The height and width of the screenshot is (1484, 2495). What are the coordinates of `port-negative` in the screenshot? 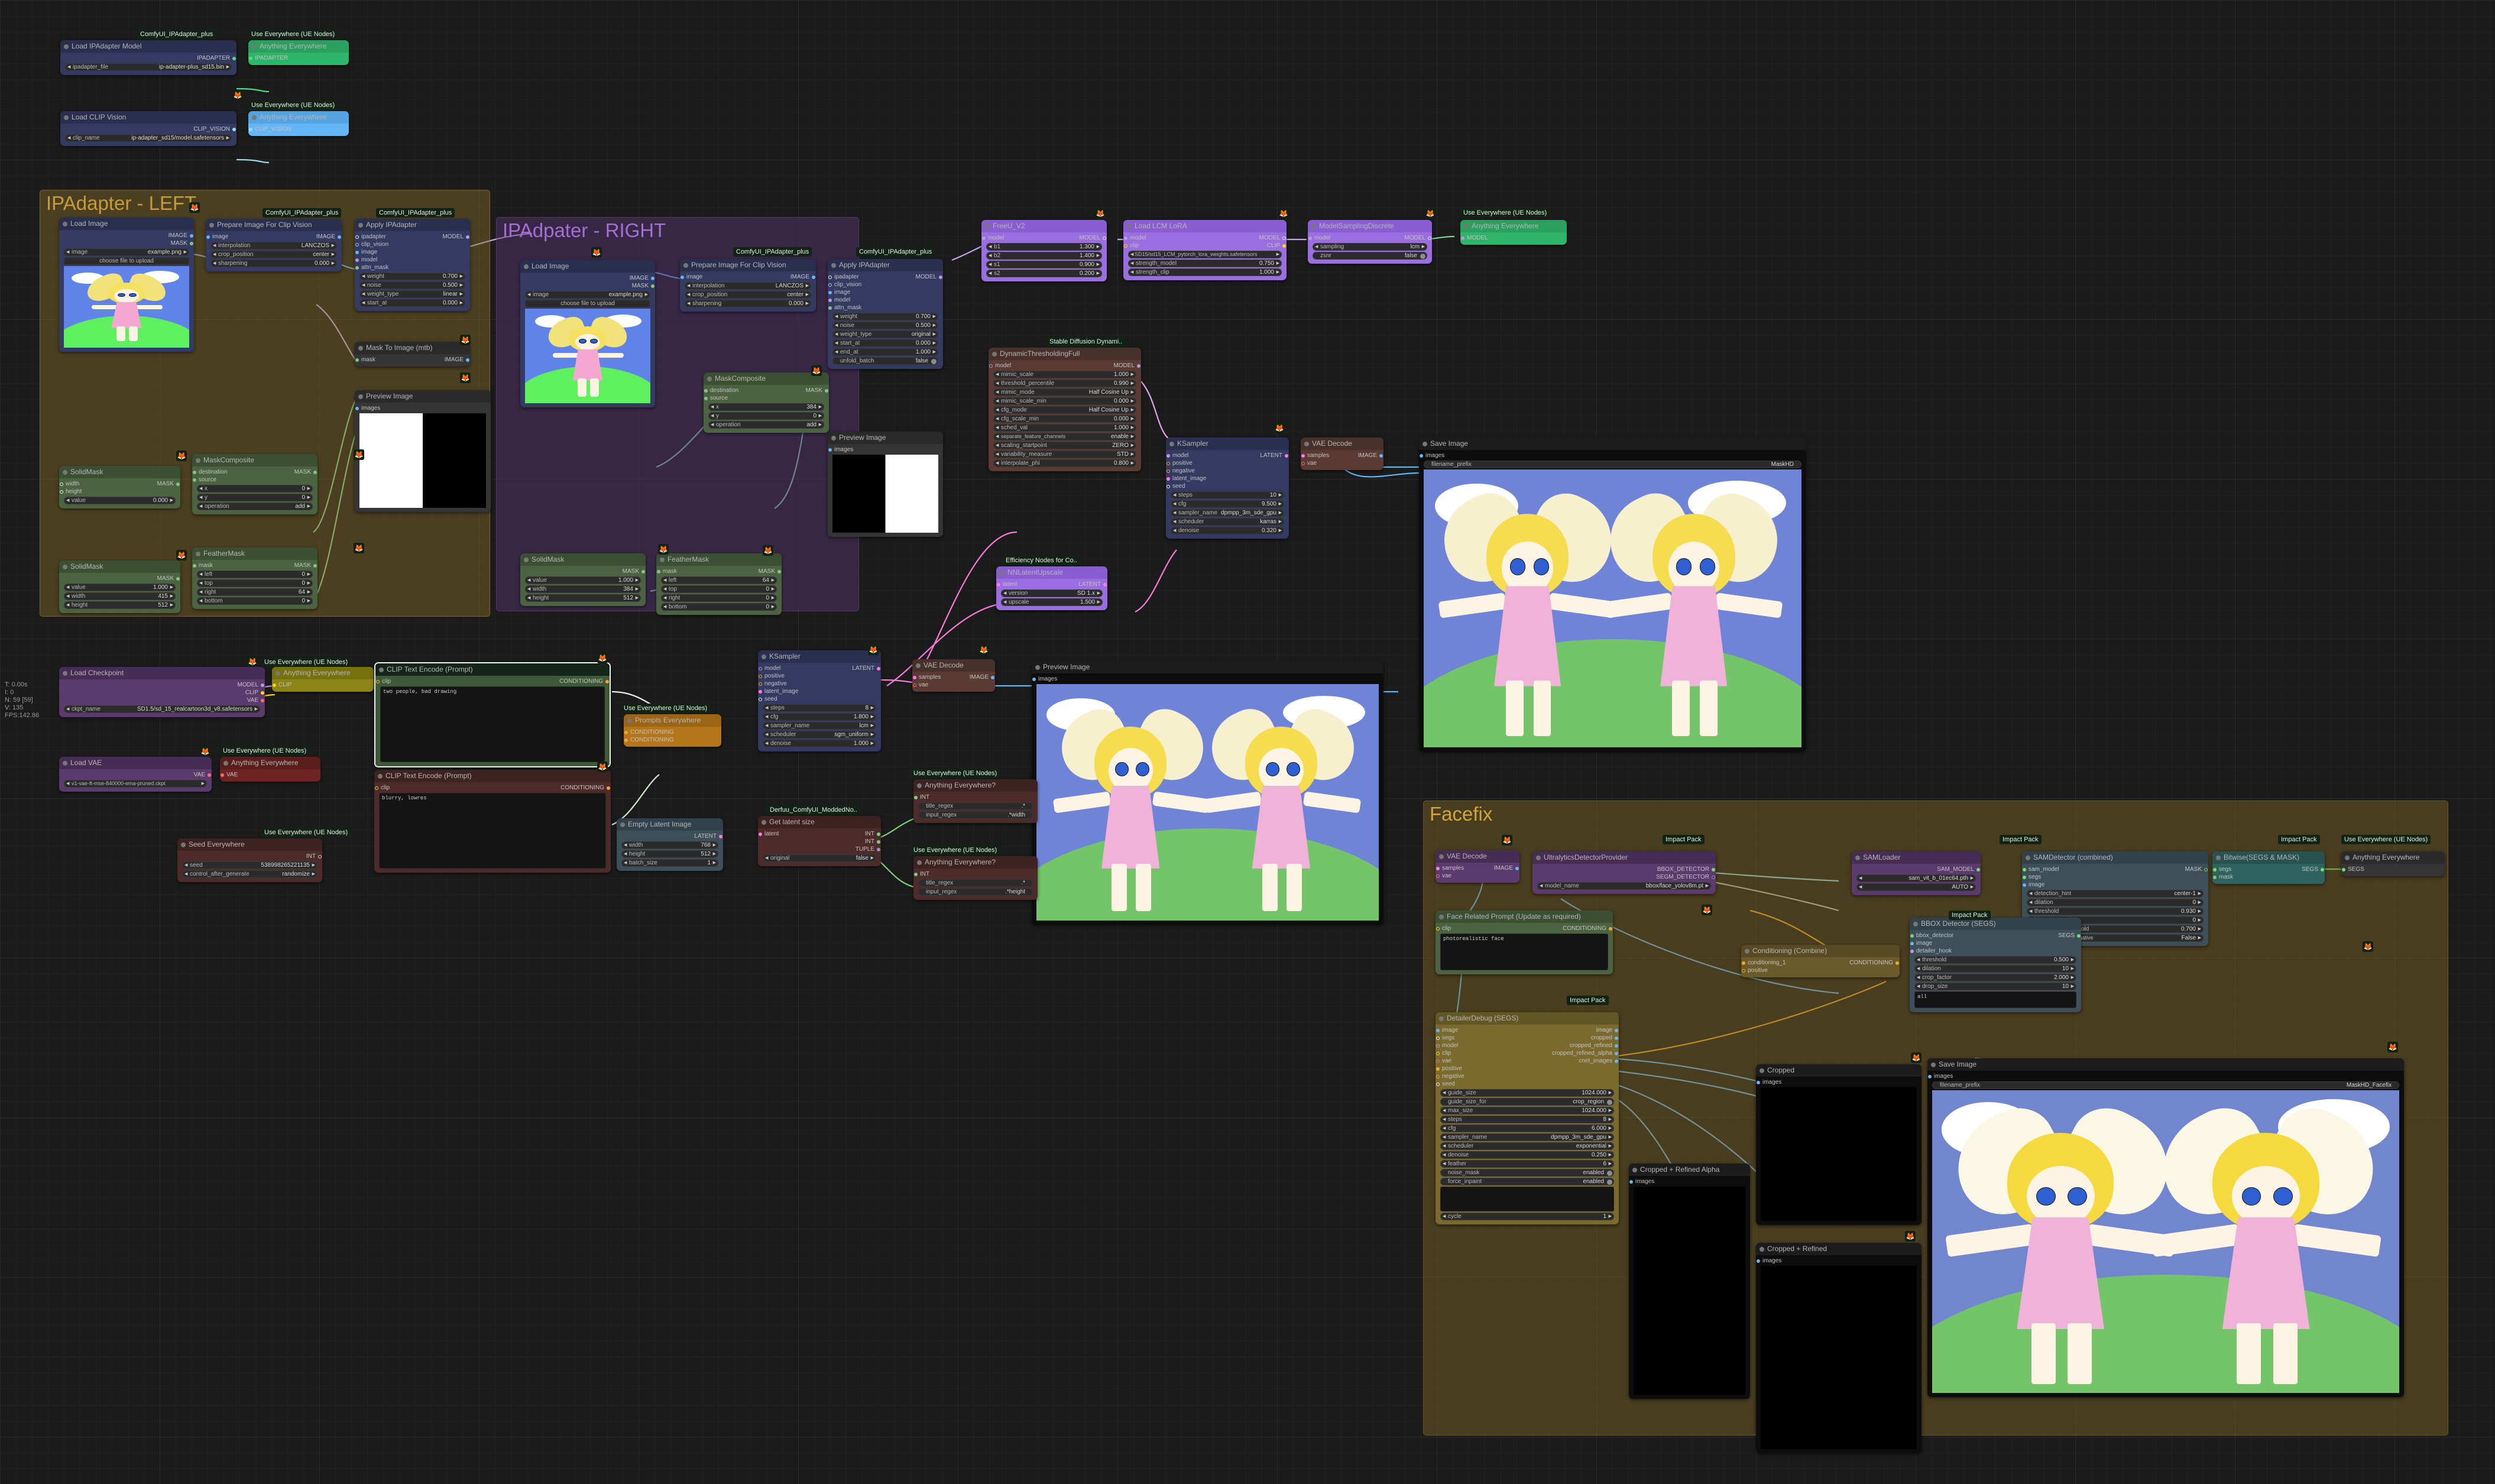 It's located at (760, 684).